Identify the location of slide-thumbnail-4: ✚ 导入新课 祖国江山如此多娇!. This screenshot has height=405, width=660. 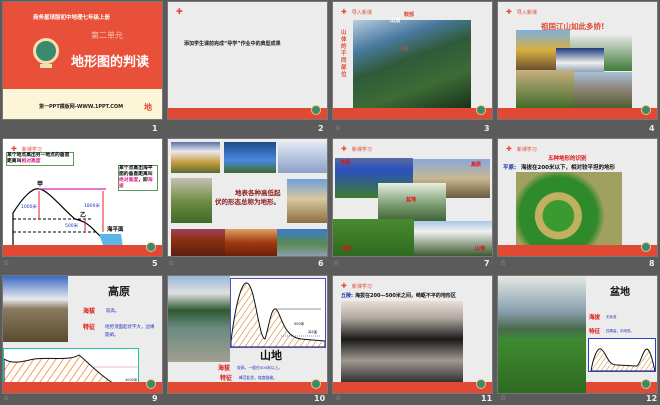
(577, 60).